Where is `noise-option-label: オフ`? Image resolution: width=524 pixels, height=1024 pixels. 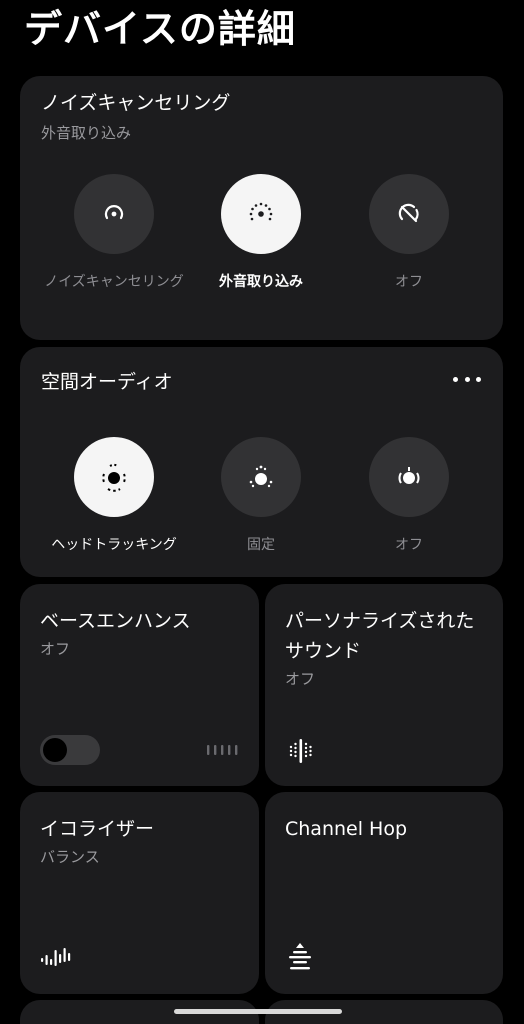
noise-option-label: オフ is located at coordinates (409, 282).